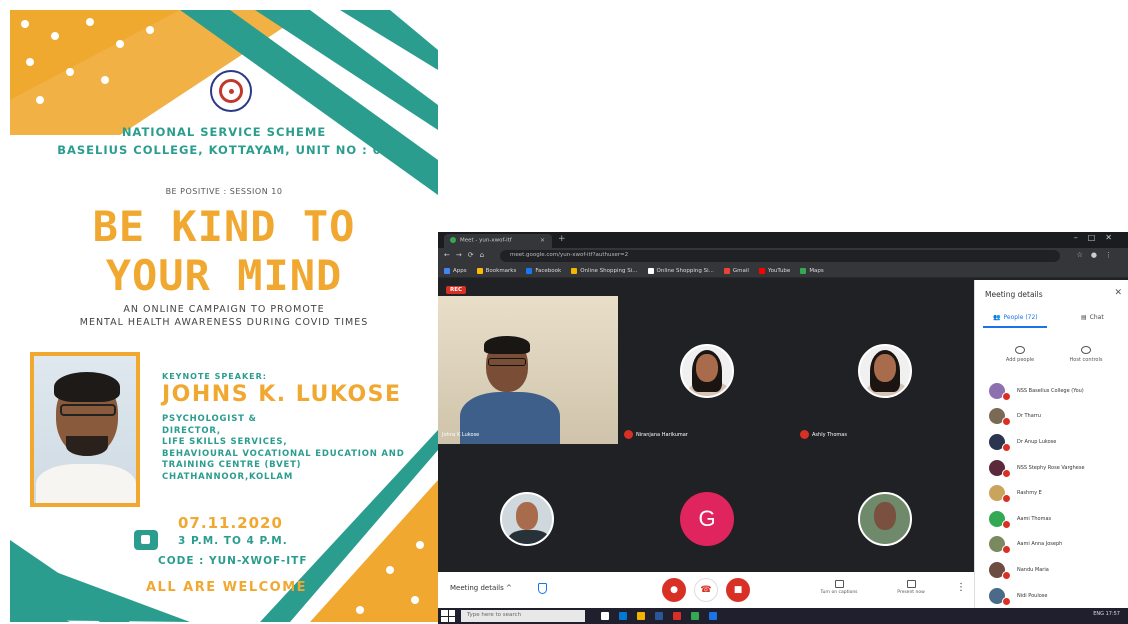 This screenshot has height=624, width=1128. I want to click on present-now-button: Present now, so click(911, 587).